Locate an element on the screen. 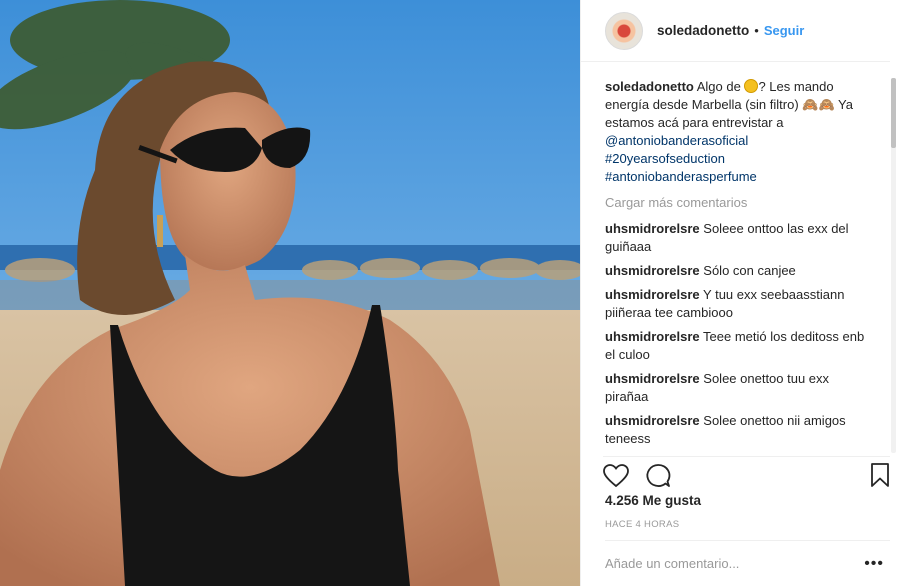 This screenshot has width=898, height=586. post-header: soledadonetto • Seguir is located at coordinates (735, 31).